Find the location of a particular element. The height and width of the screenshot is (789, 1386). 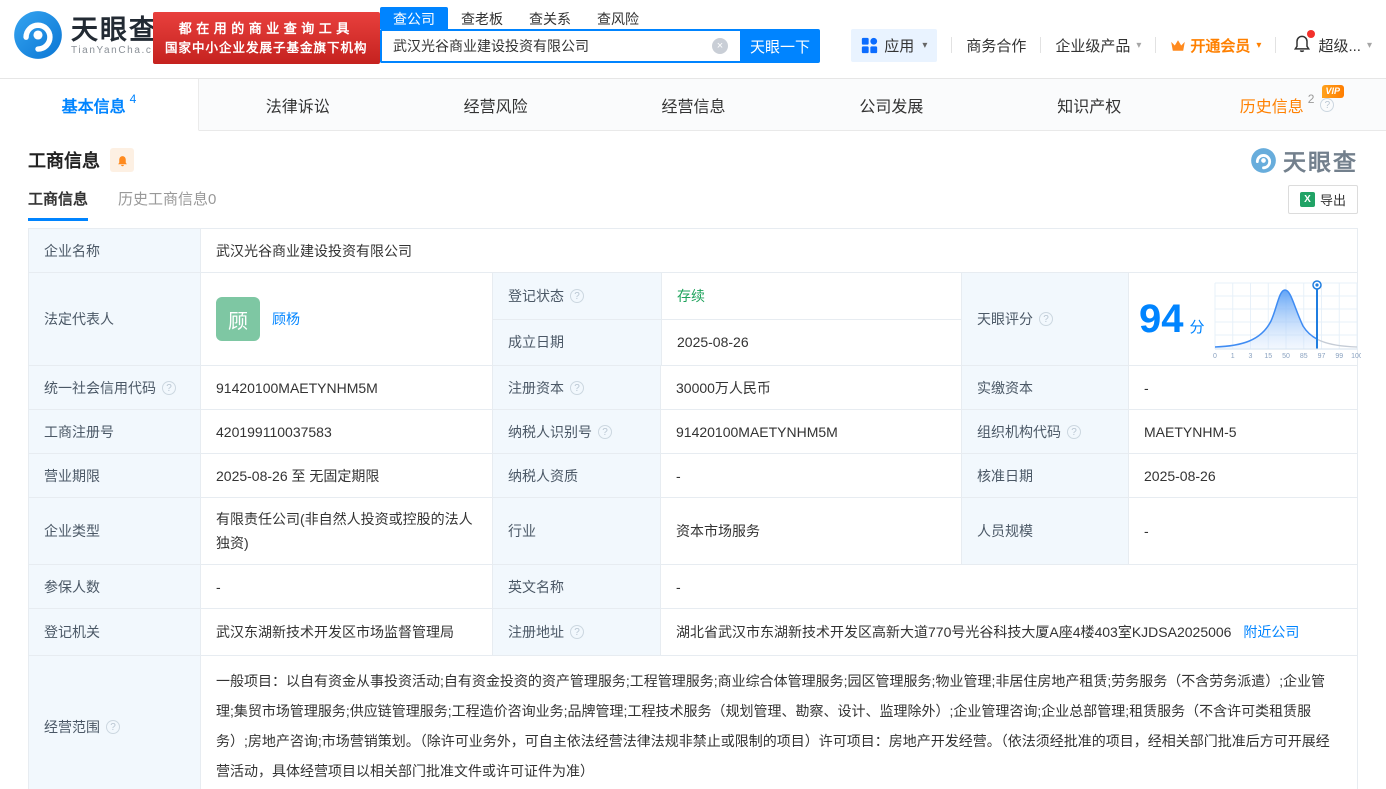

field-label: 参保人数 is located at coordinates (114, 586).